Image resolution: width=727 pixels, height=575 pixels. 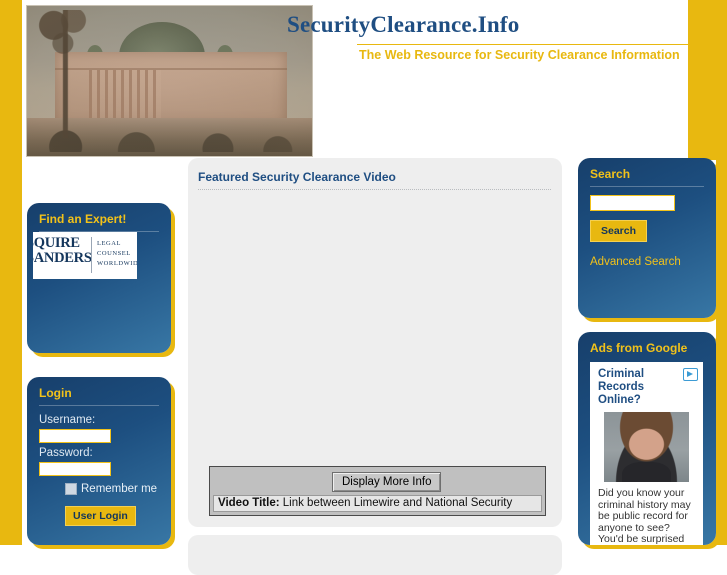 What do you see at coordinates (66, 74) in the screenshot?
I see `tree` at bounding box center [66, 74].